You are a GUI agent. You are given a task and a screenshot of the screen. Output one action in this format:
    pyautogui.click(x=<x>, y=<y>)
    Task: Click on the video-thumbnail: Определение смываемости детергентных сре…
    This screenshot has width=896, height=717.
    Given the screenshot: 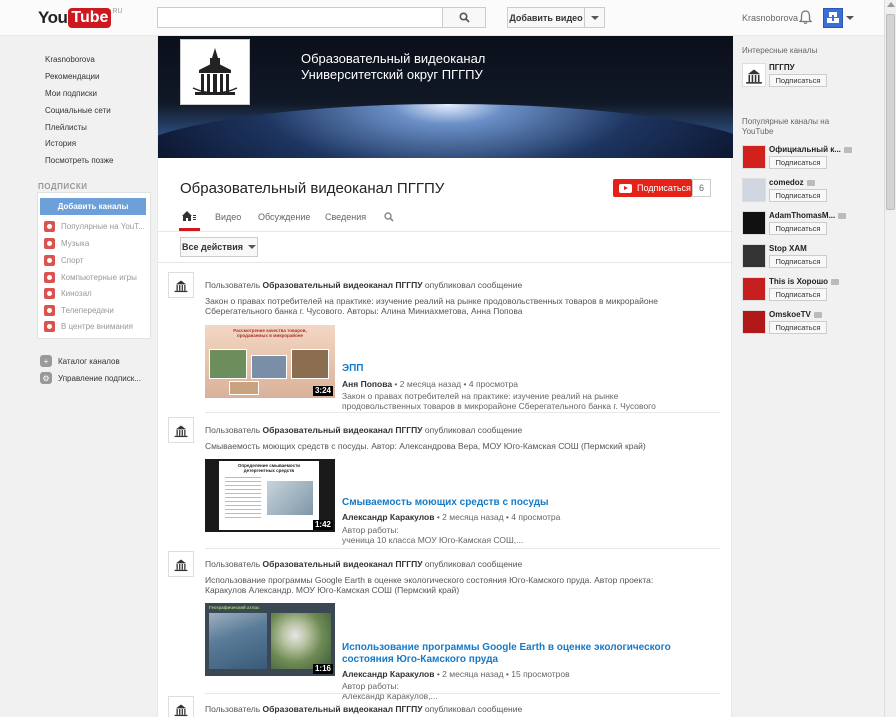 What is the action you would take?
    pyautogui.click(x=270, y=495)
    